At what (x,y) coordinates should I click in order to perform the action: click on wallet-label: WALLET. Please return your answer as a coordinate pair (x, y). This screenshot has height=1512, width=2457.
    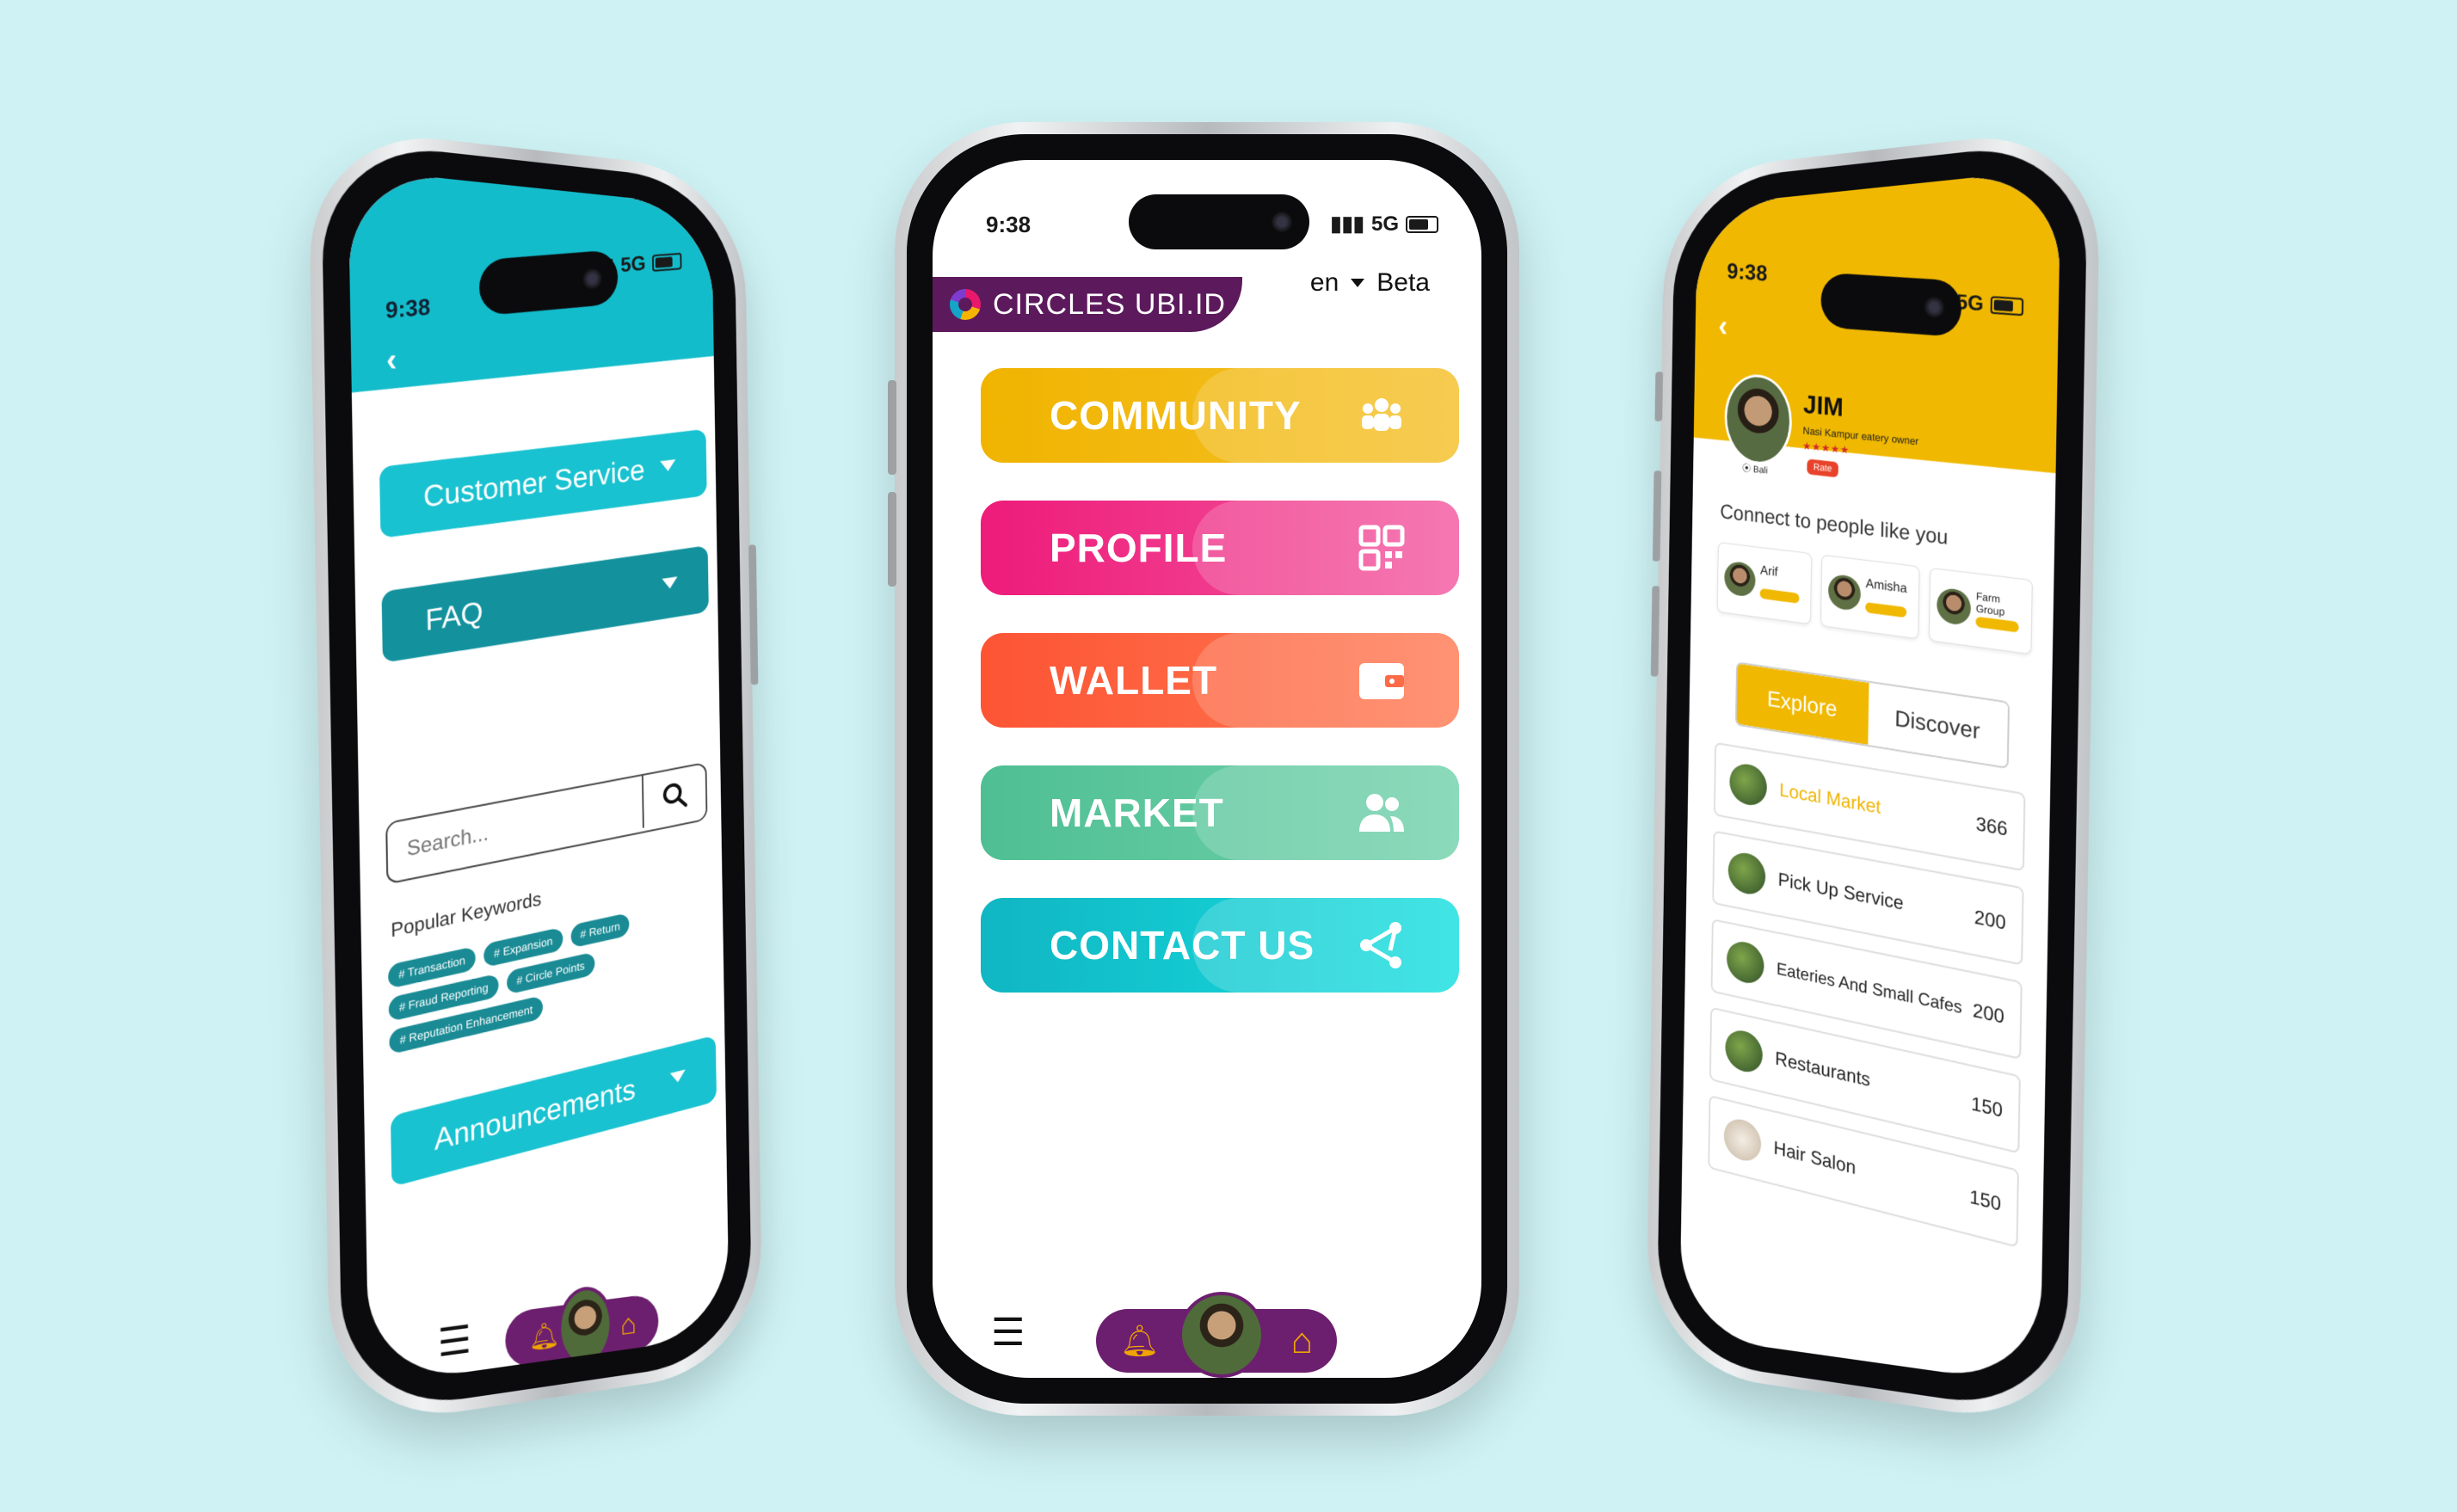
    Looking at the image, I should click on (1134, 680).